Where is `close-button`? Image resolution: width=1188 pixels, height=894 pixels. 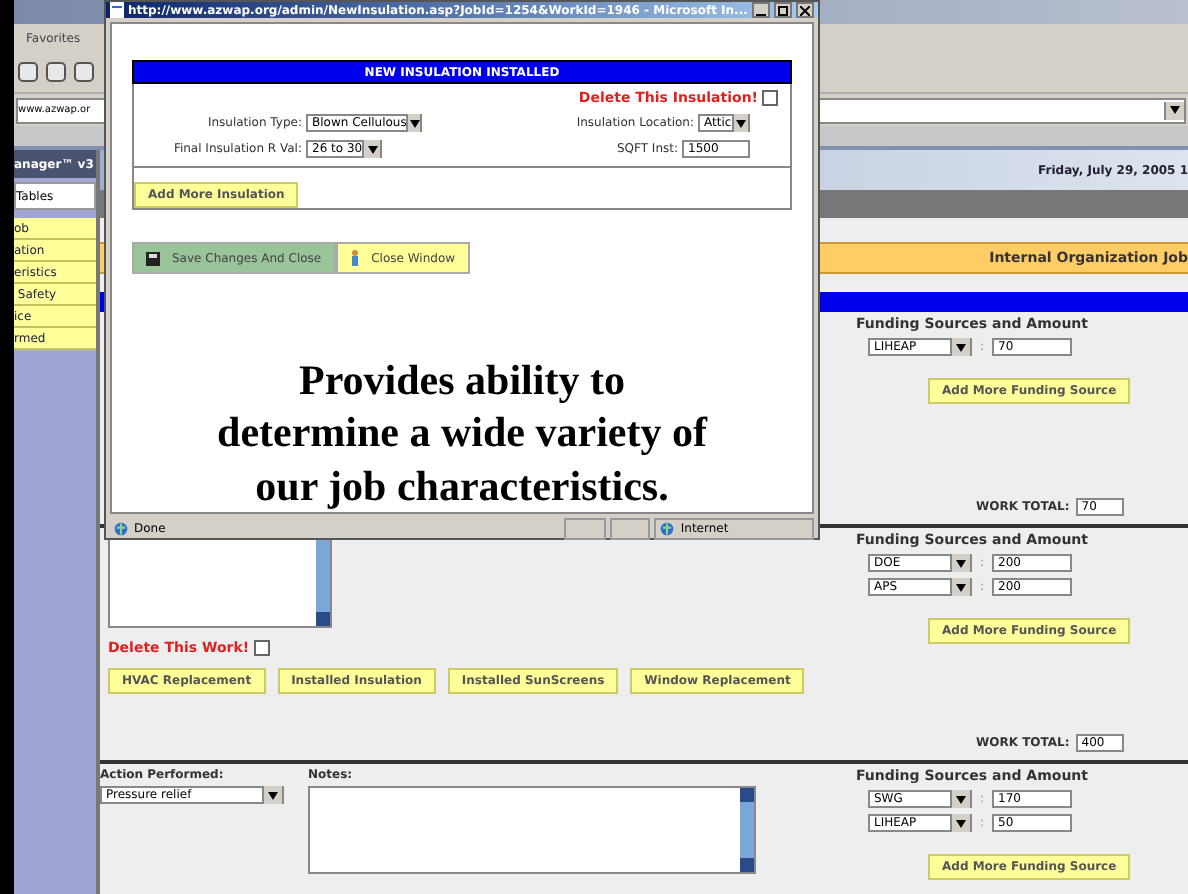
close-button is located at coordinates (805, 10).